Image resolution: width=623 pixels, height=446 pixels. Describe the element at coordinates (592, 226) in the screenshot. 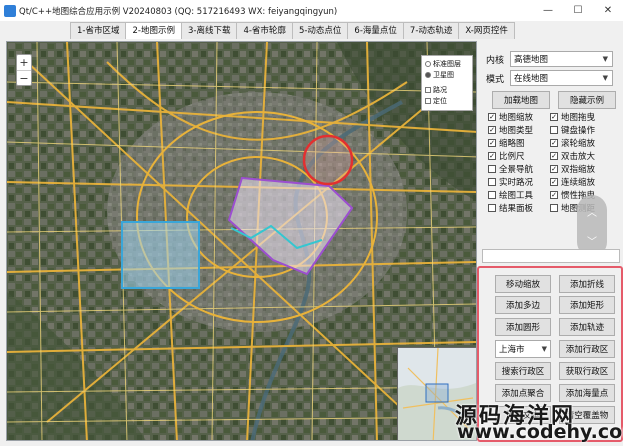

I see `scroll-pill: ︿ ﹀` at that location.